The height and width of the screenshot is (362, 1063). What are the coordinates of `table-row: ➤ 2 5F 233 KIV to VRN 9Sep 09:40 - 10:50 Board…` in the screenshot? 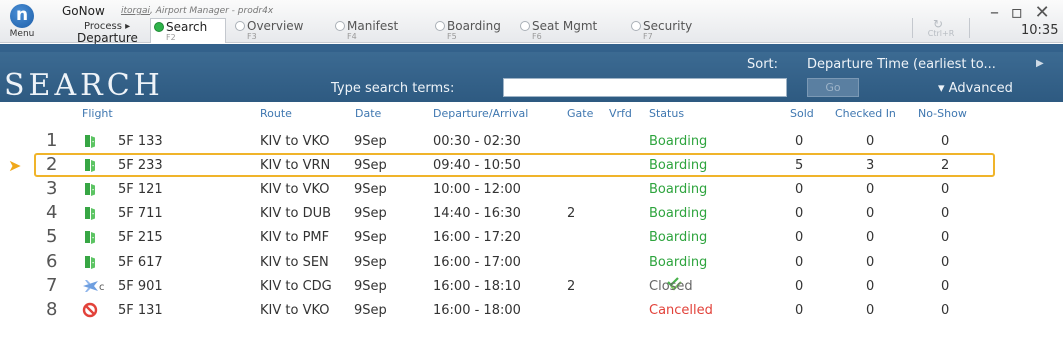 It's located at (531, 165).